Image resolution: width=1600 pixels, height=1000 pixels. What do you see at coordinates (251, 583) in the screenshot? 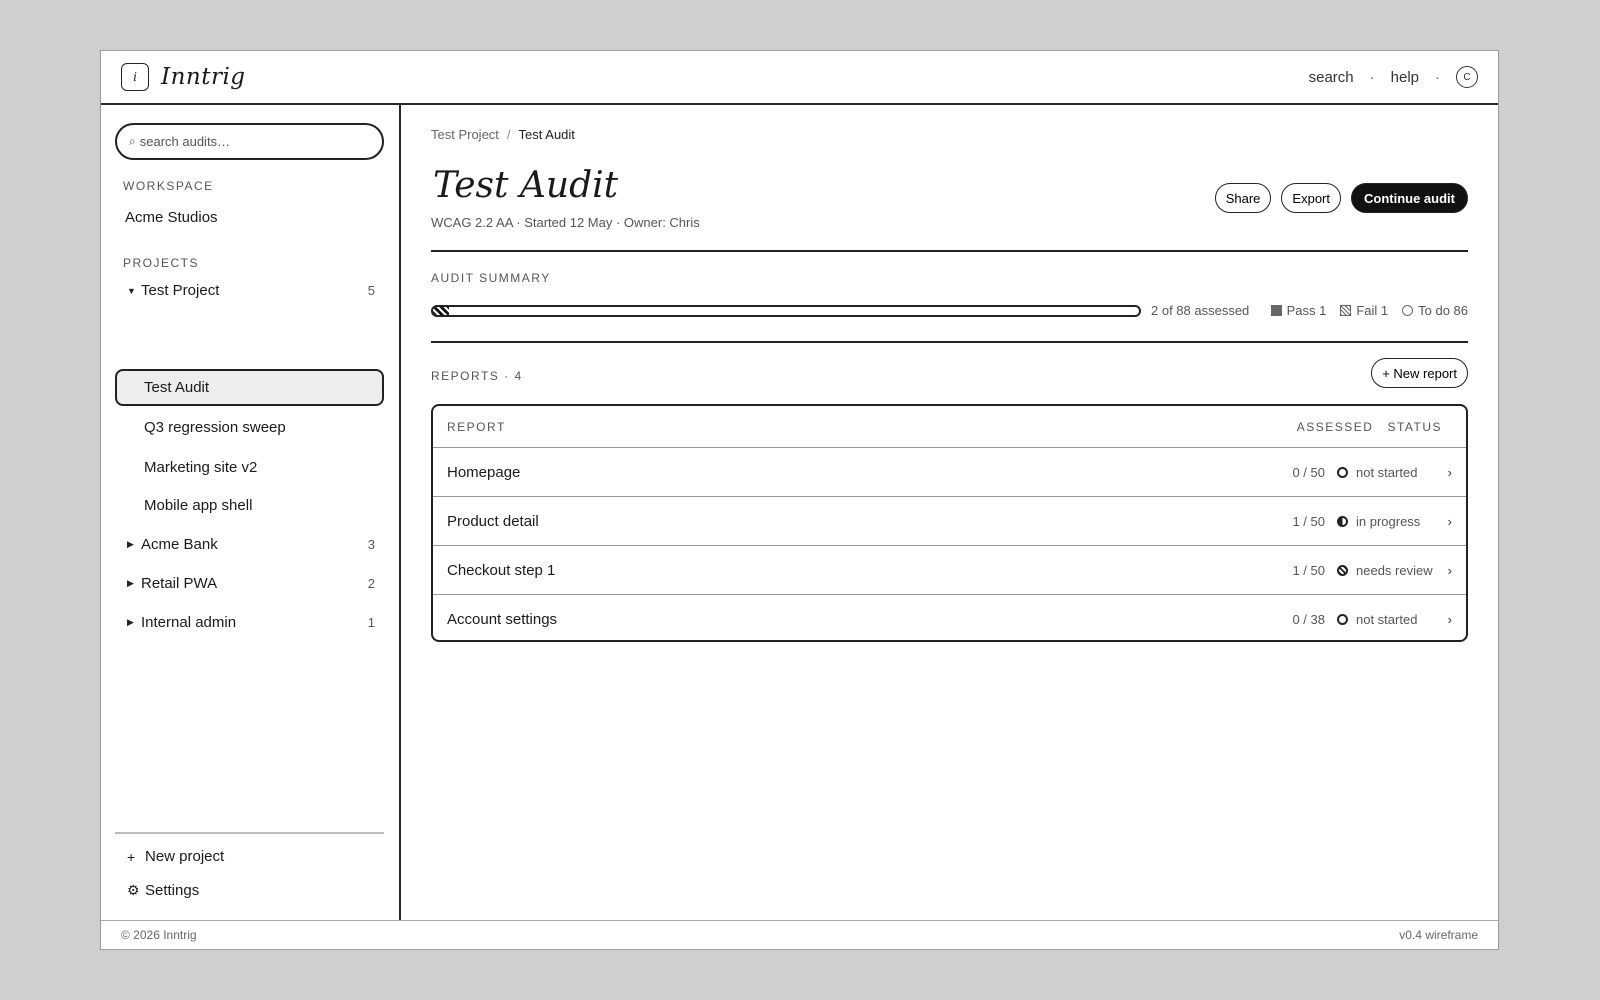
I see `sidebar-project-retail-pwa: ▶ Retail PWA 2` at bounding box center [251, 583].